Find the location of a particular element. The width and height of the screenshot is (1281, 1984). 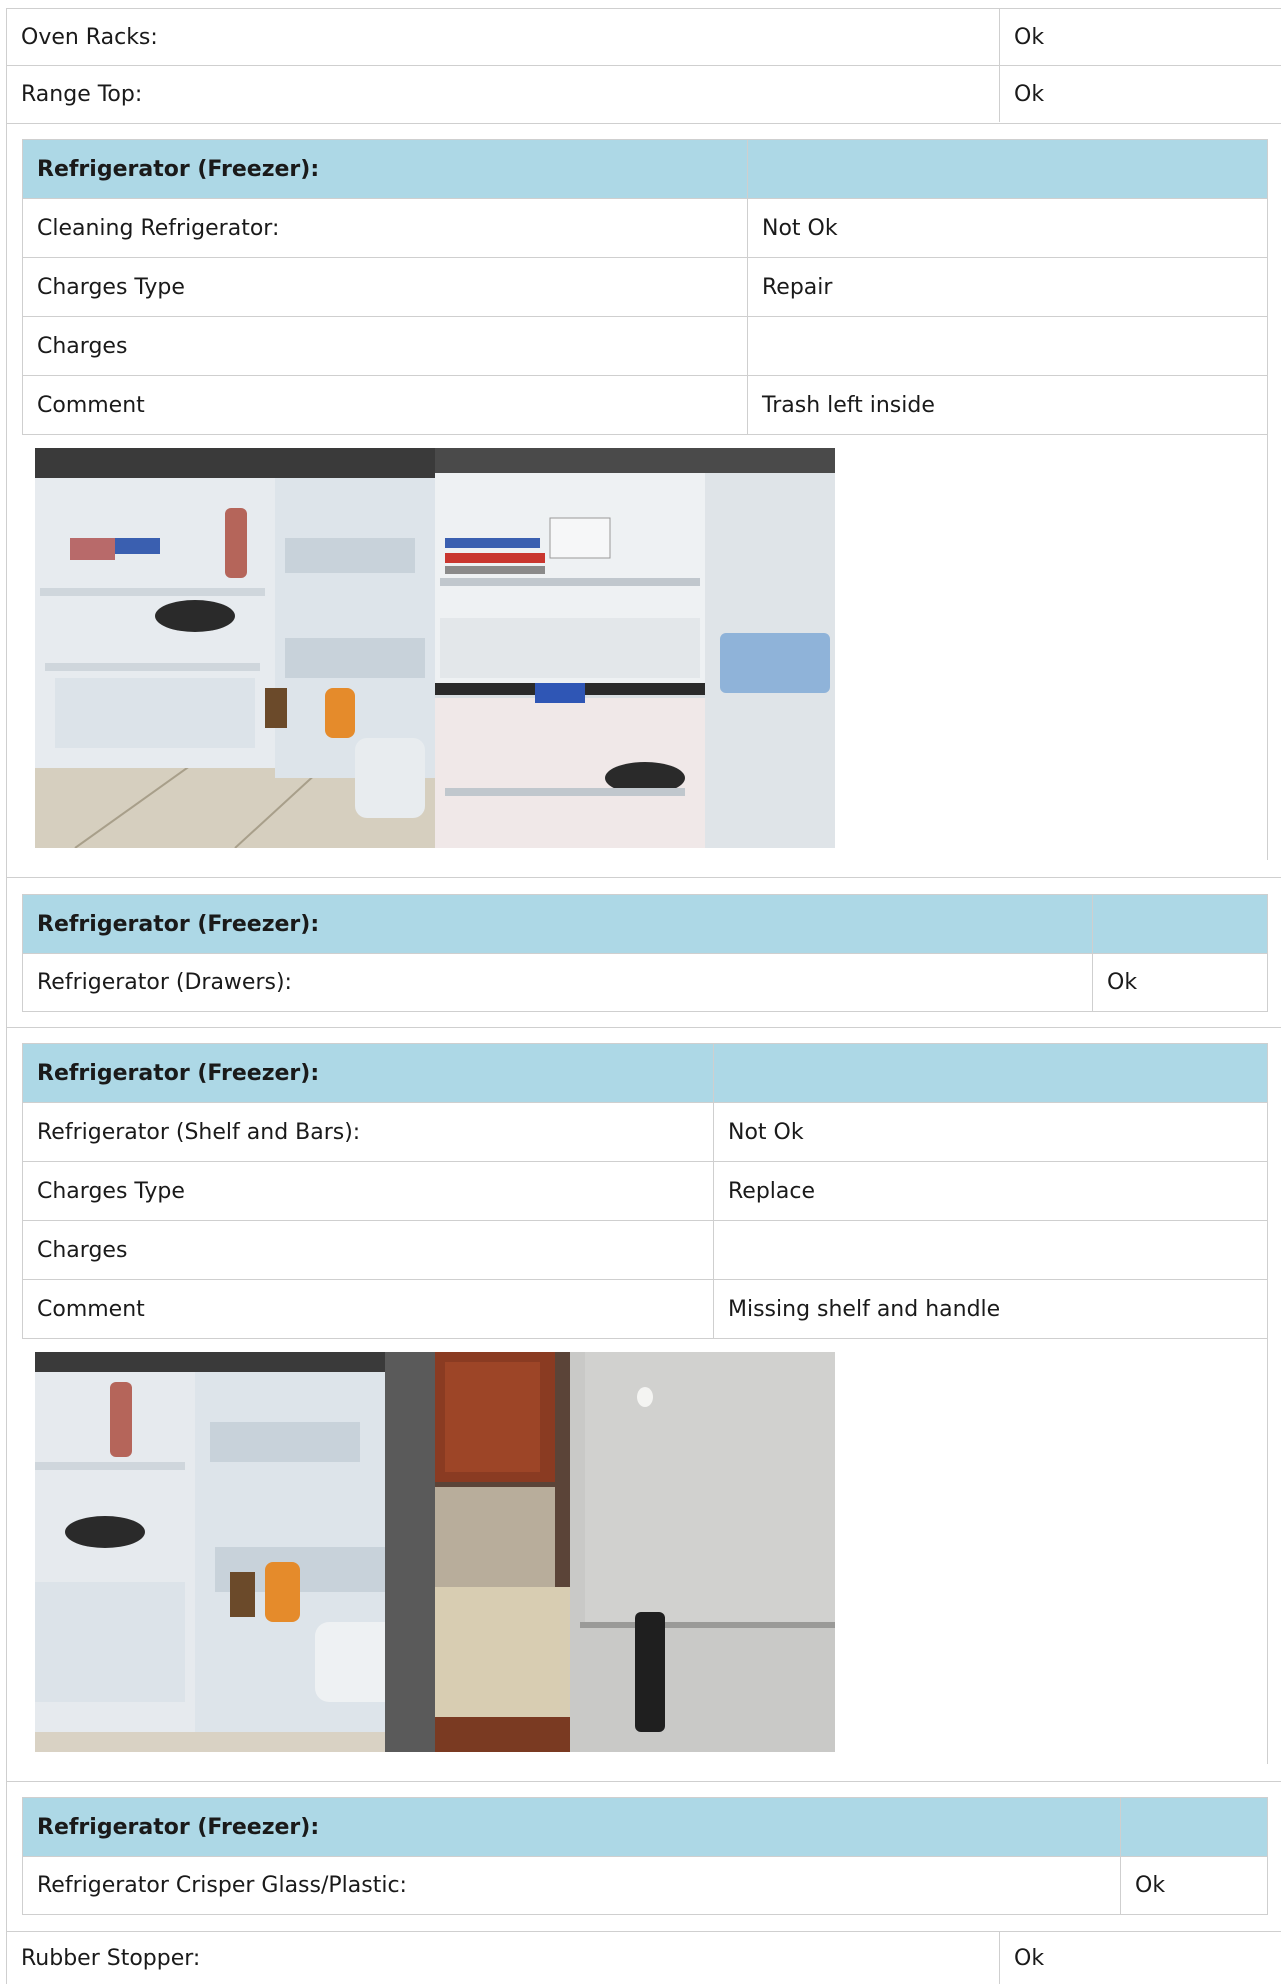

charges-type-value: Replace is located at coordinates (772, 1191).